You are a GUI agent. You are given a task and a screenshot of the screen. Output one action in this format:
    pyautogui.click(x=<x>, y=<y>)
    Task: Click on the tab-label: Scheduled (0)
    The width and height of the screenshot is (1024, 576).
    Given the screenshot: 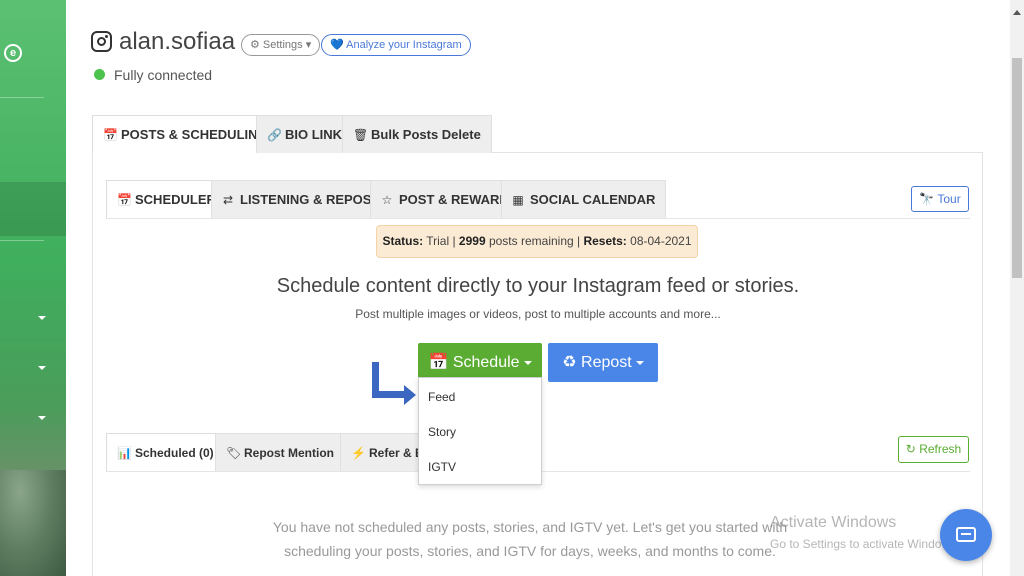 What is the action you would take?
    pyautogui.click(x=174, y=453)
    